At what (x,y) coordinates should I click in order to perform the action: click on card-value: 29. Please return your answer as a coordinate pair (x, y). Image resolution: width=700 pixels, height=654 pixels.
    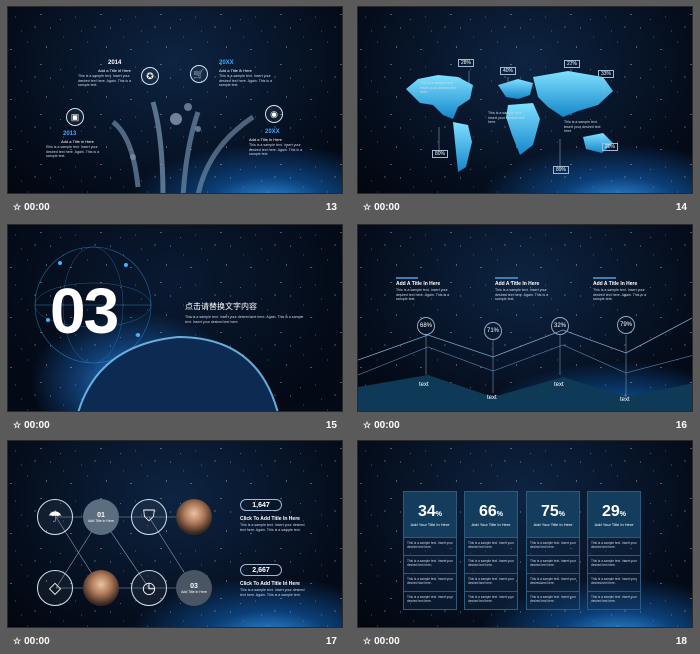
    Looking at the image, I should click on (610, 511).